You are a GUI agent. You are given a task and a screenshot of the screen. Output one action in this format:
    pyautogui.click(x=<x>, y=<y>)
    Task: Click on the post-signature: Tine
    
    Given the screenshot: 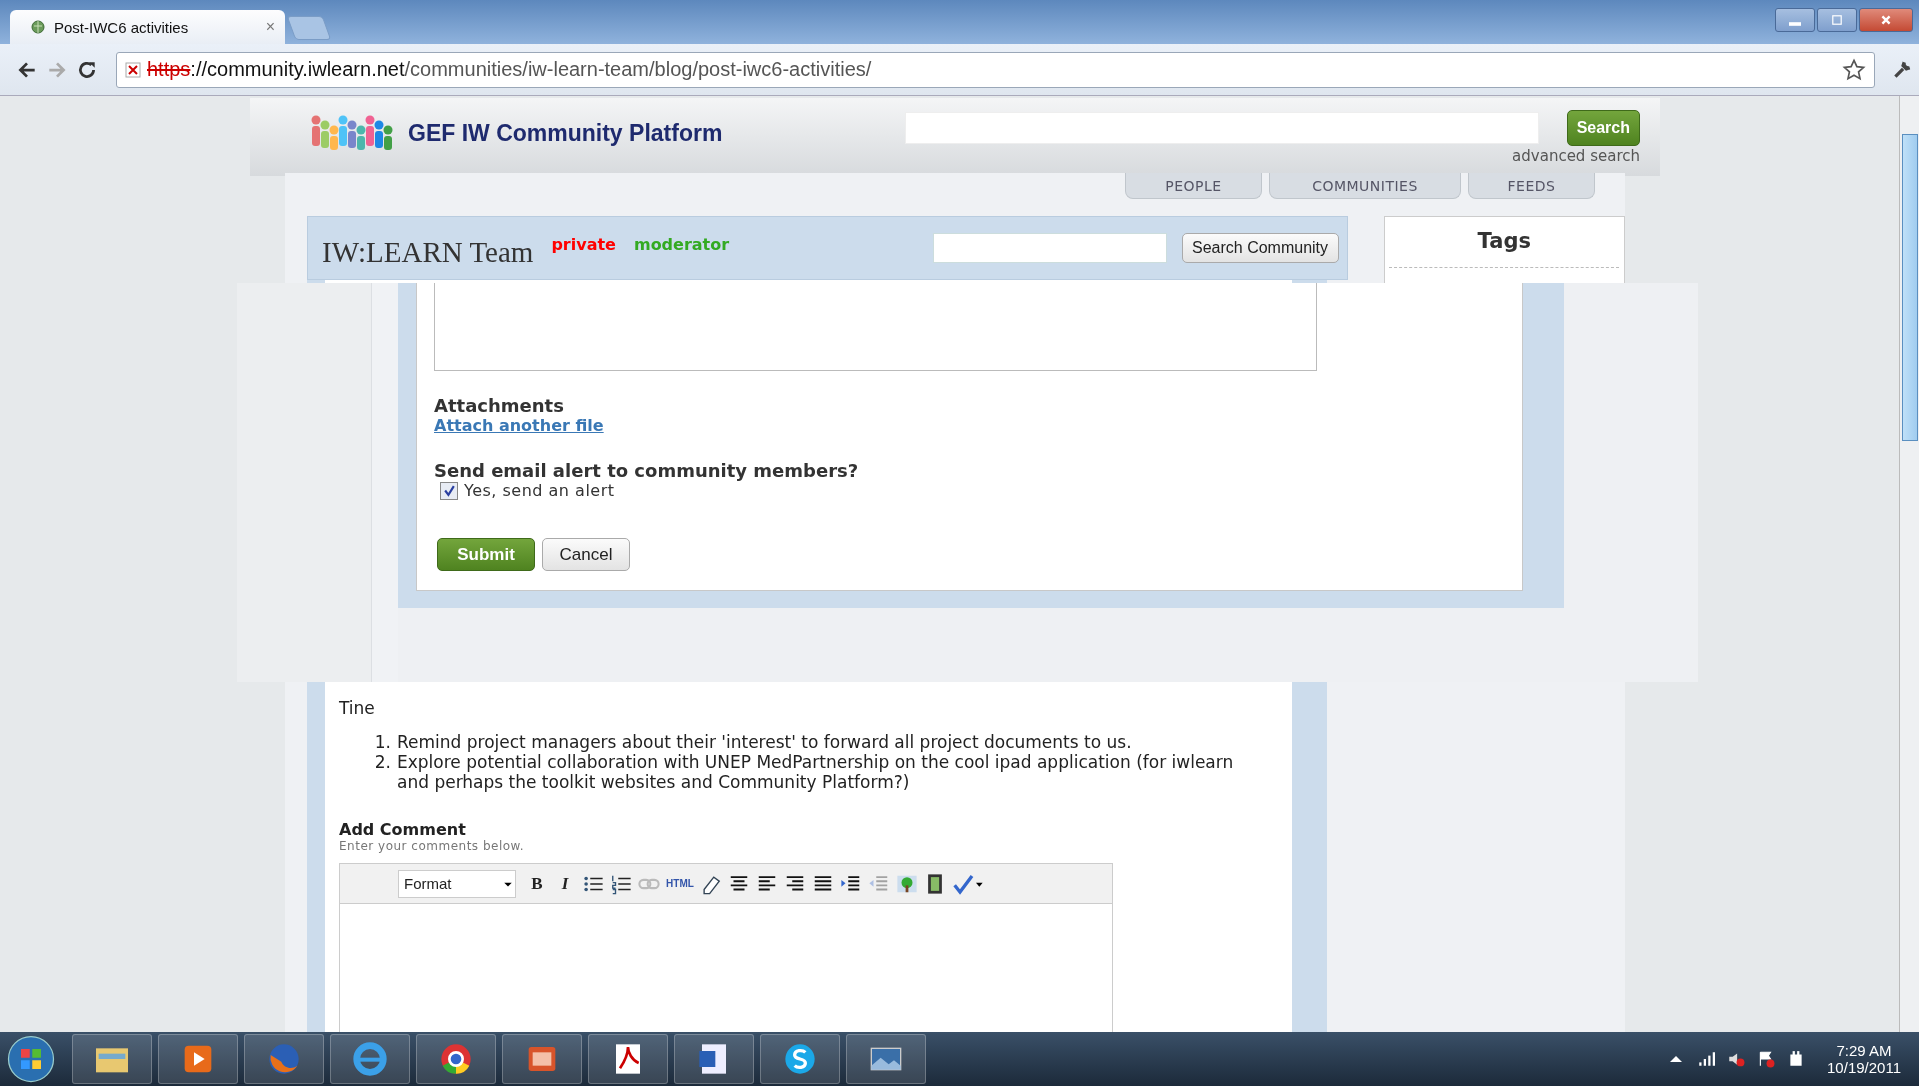 What is the action you would take?
    pyautogui.click(x=357, y=708)
    